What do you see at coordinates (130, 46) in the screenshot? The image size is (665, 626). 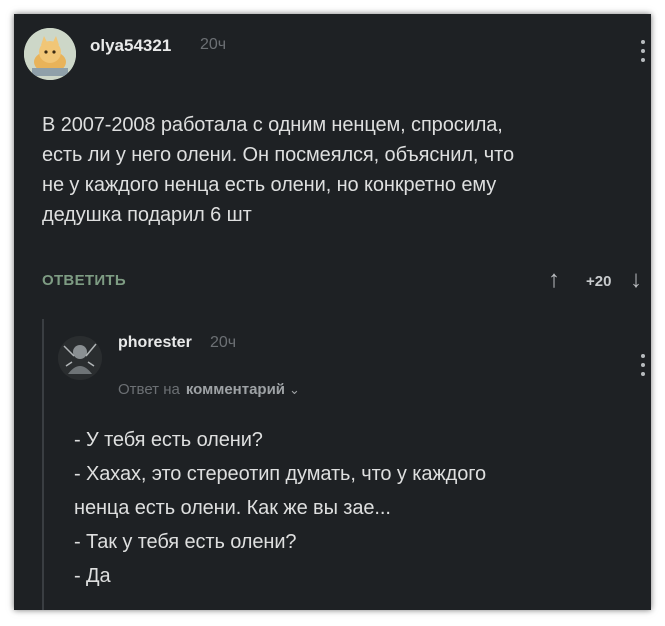 I see `comment-username: olya54321` at bounding box center [130, 46].